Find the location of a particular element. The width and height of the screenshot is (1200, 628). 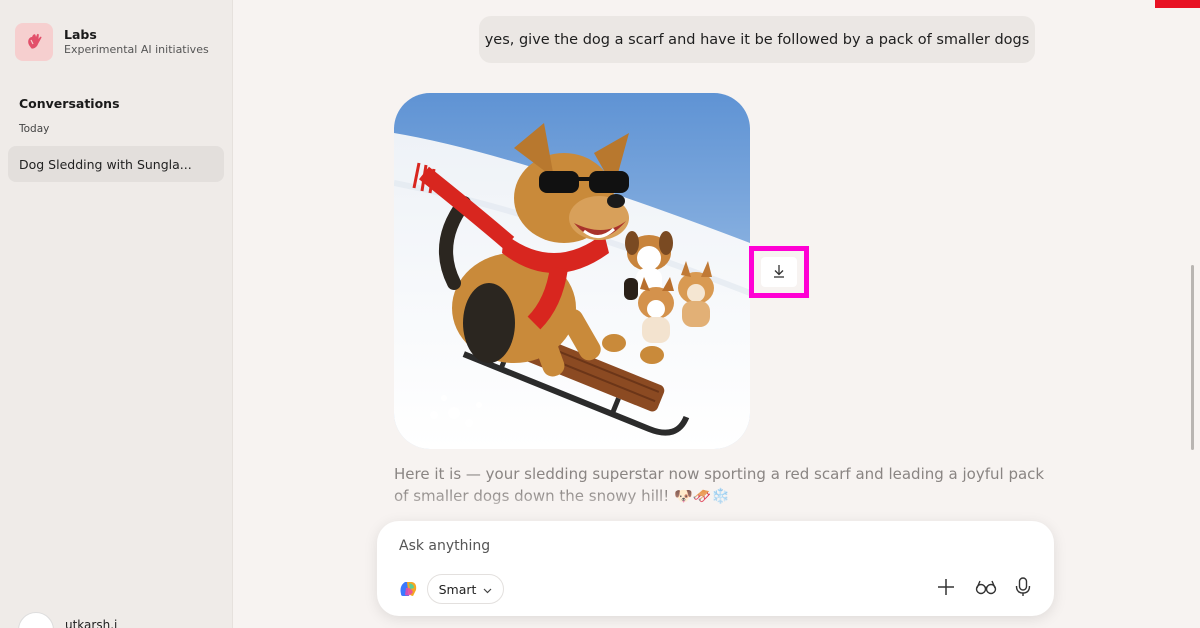

user-profile: u utkarsh.i is located at coordinates (67, 620).